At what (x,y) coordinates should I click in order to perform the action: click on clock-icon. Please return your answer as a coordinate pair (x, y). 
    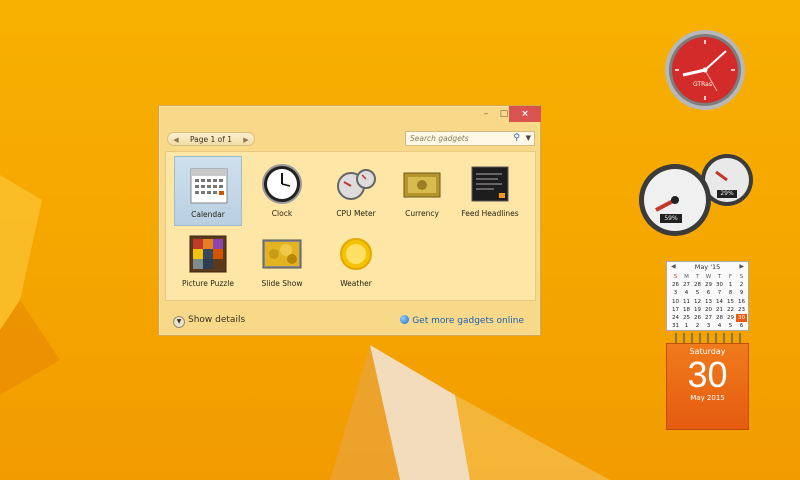
    Looking at the image, I should click on (282, 184).